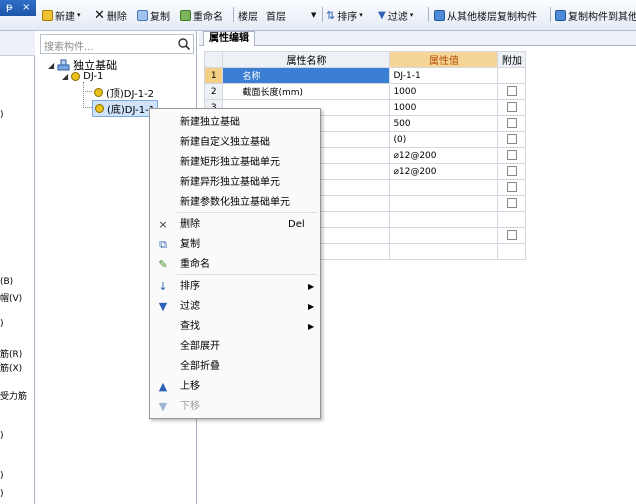 The height and width of the screenshot is (504, 636). Describe the element at coordinates (395, 15) in the screenshot. I see `filter-button: ▼ 过滤 ▾` at that location.